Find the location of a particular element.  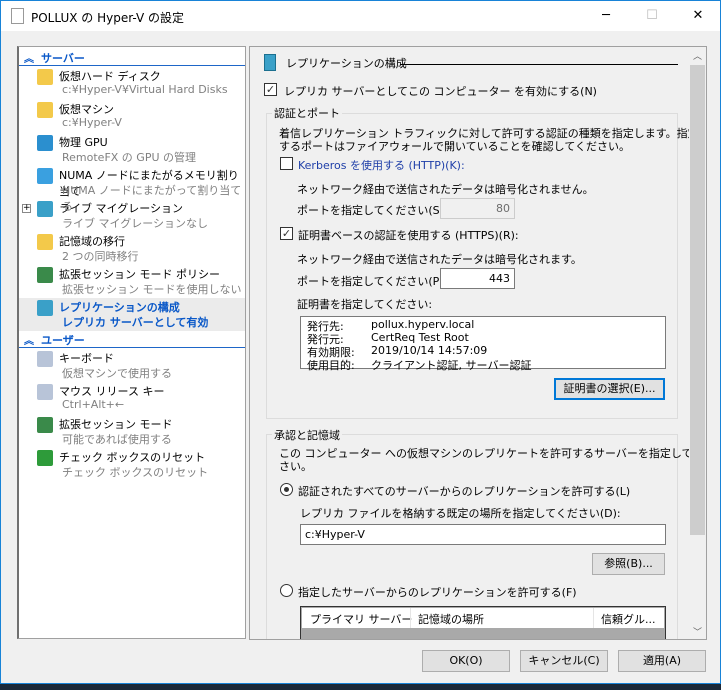

tree-item: 仮想マシン c:¥Hyper-V is located at coordinates (132, 116).